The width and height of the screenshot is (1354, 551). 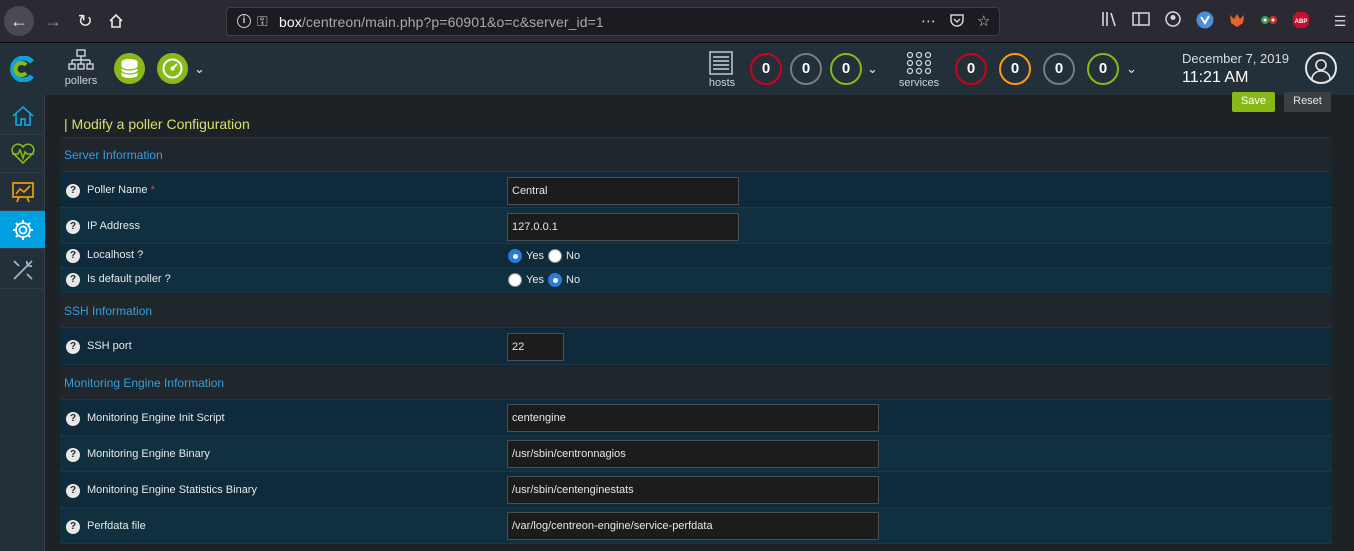 What do you see at coordinates (535, 347) in the screenshot?
I see `ssh-port-input: 22` at bounding box center [535, 347].